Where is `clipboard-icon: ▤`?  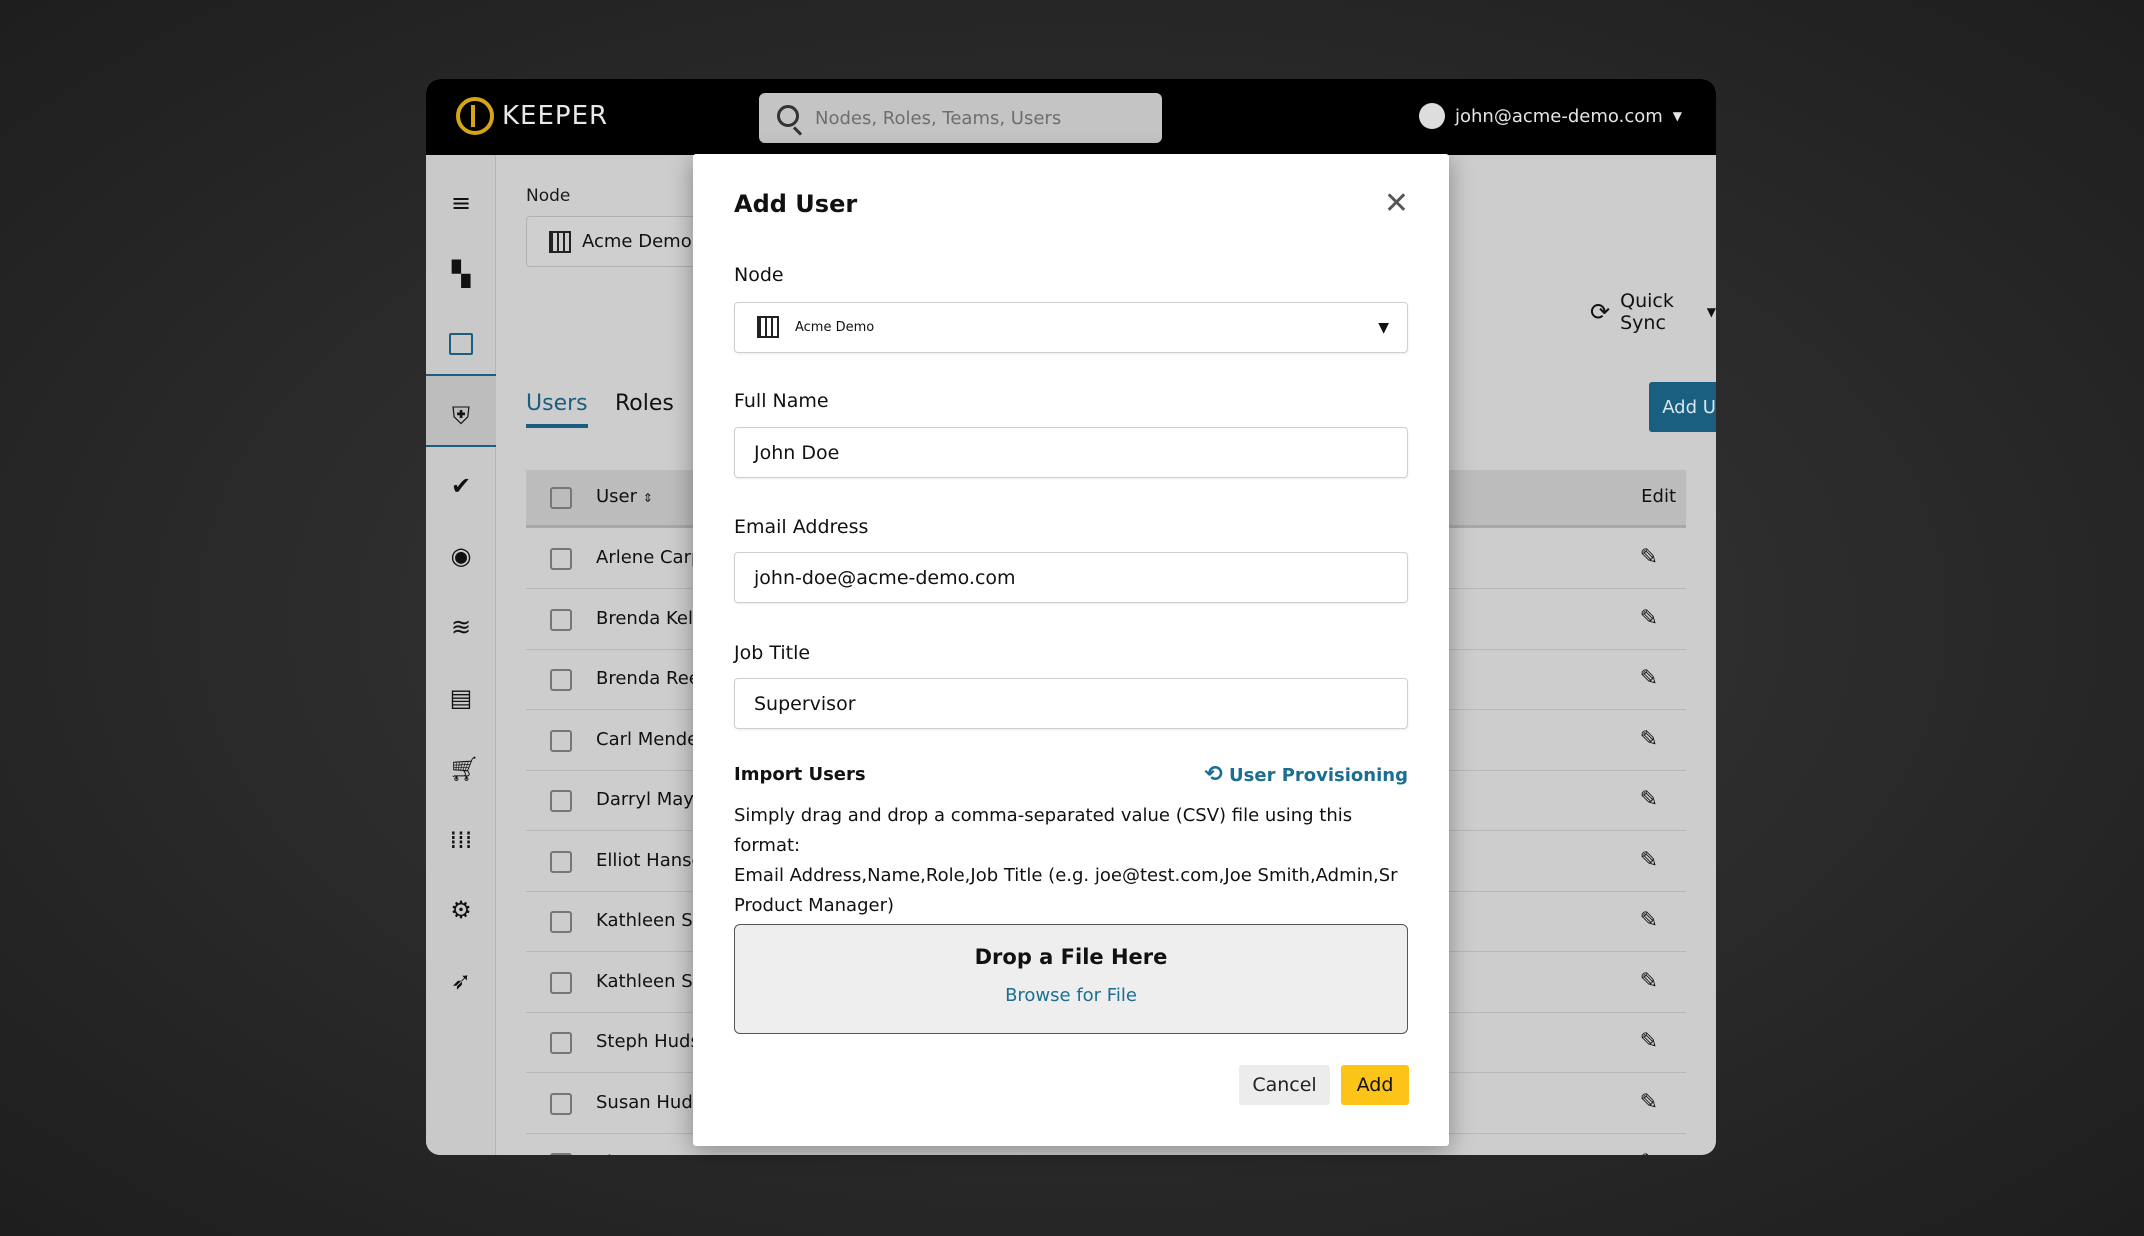
clipboard-icon: ▤ is located at coordinates (461, 698).